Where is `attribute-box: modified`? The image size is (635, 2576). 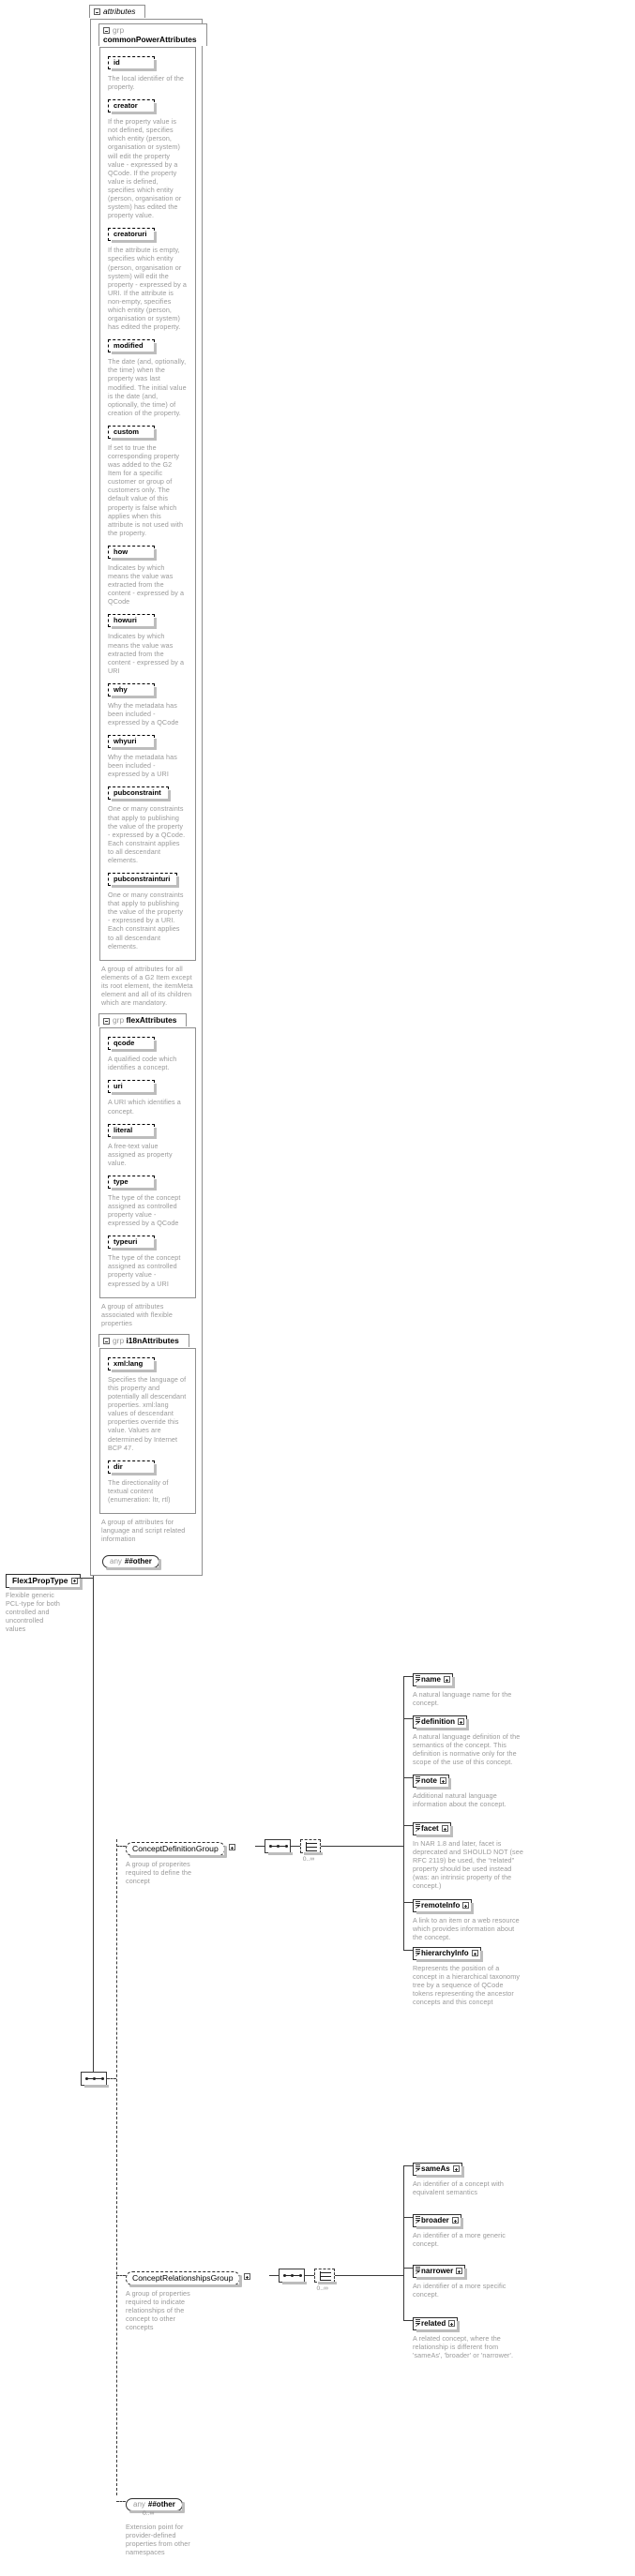 attribute-box: modified is located at coordinates (132, 347).